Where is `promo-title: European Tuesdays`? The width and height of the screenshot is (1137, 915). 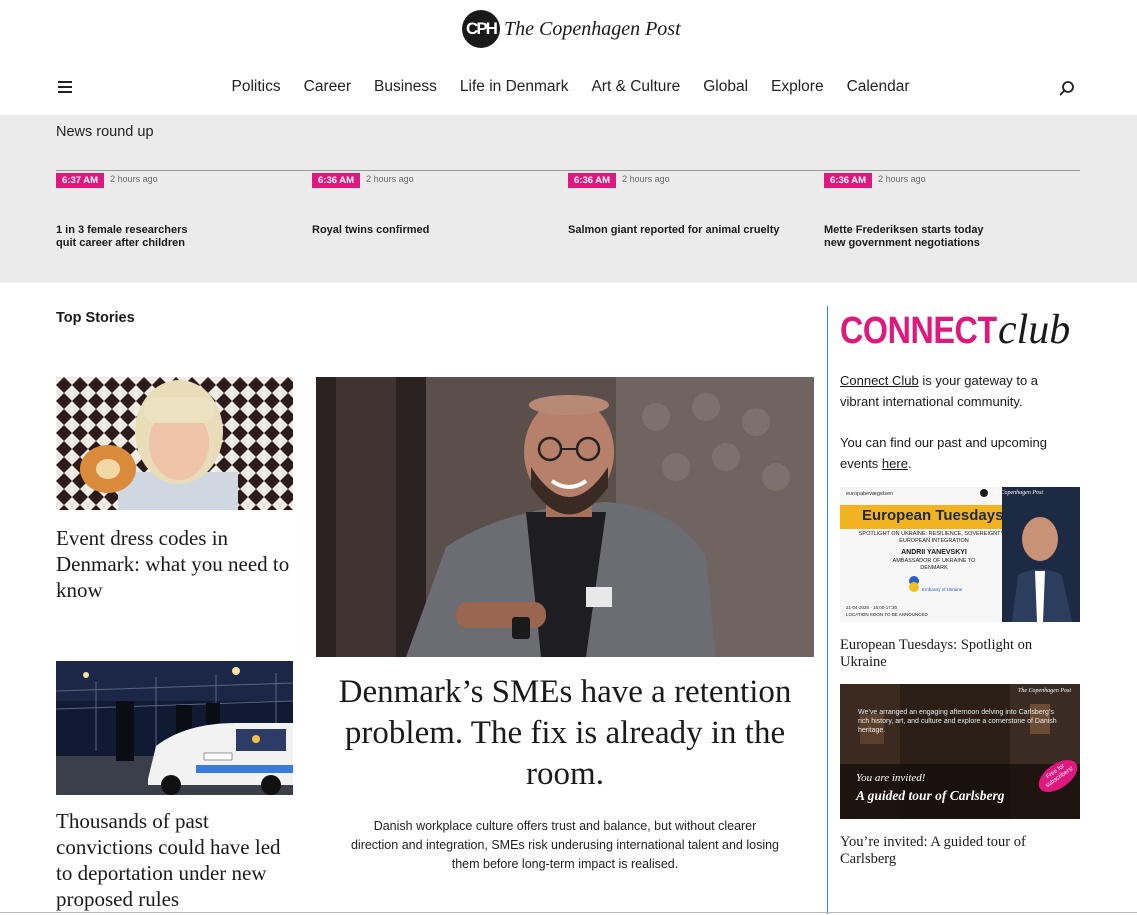
promo-title: European Tuesdays is located at coordinates (933, 515).